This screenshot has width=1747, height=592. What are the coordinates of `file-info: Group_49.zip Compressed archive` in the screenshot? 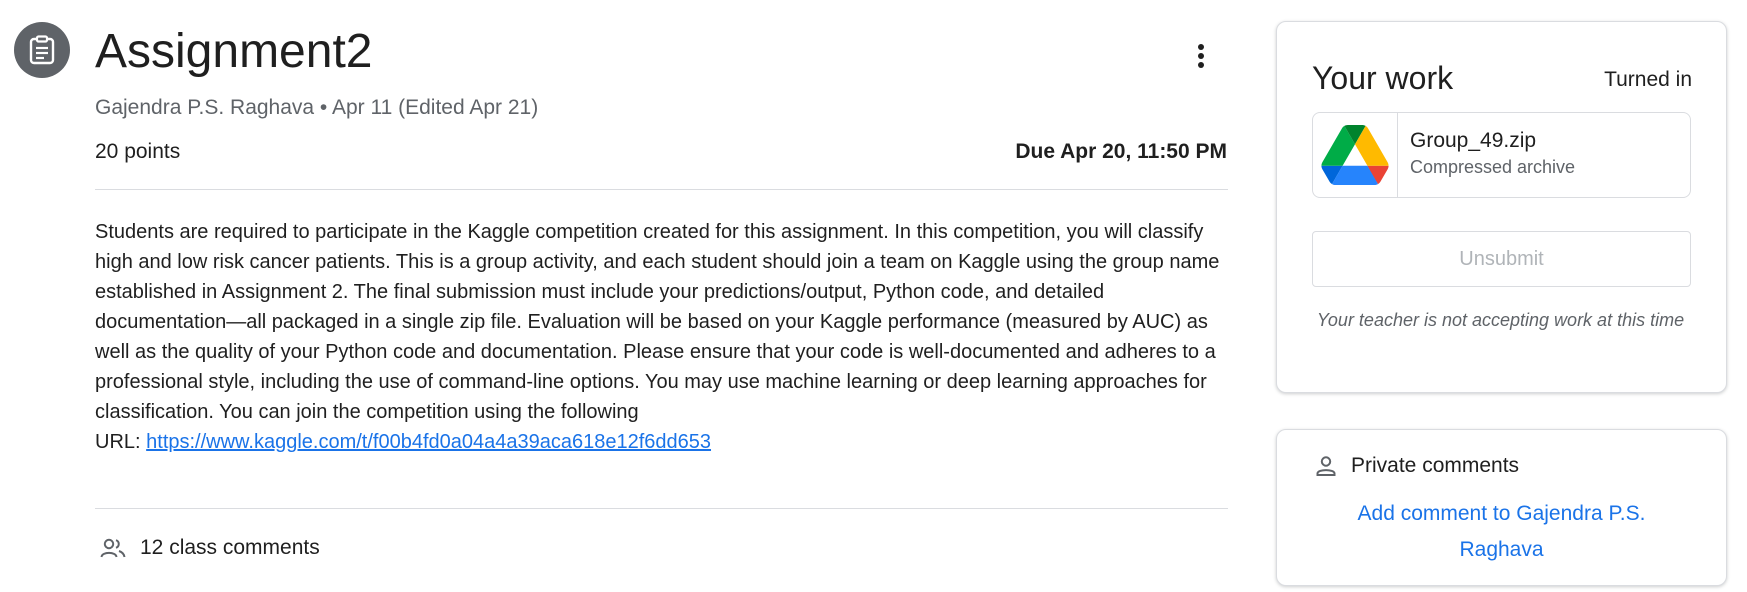 It's located at (1492, 155).